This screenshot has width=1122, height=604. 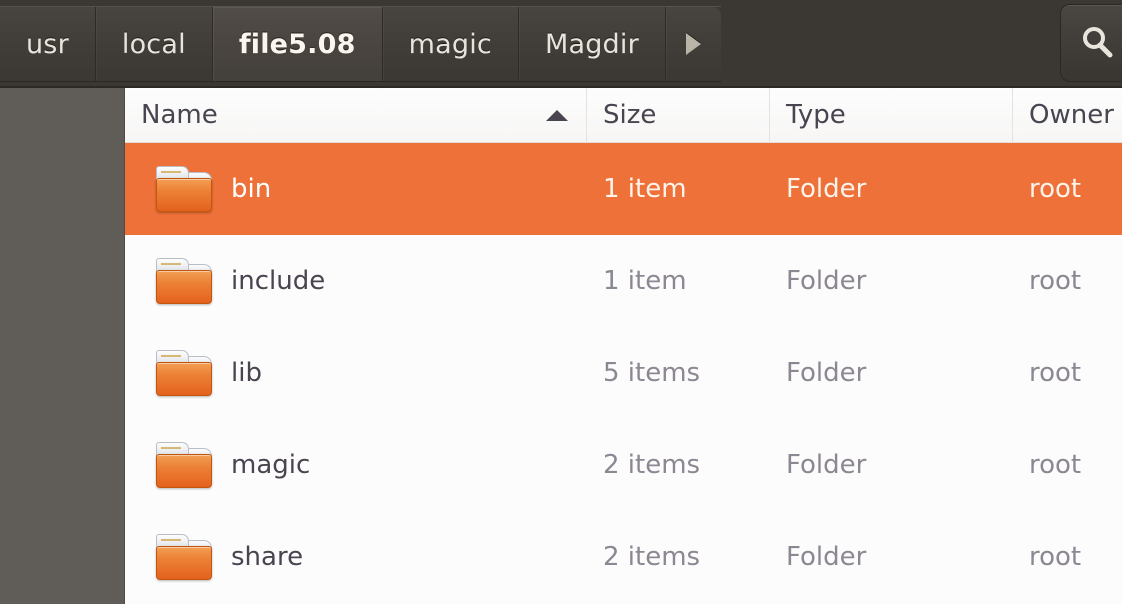 I want to click on table-row: bin 1 item Folder root, so click(x=623, y=189).